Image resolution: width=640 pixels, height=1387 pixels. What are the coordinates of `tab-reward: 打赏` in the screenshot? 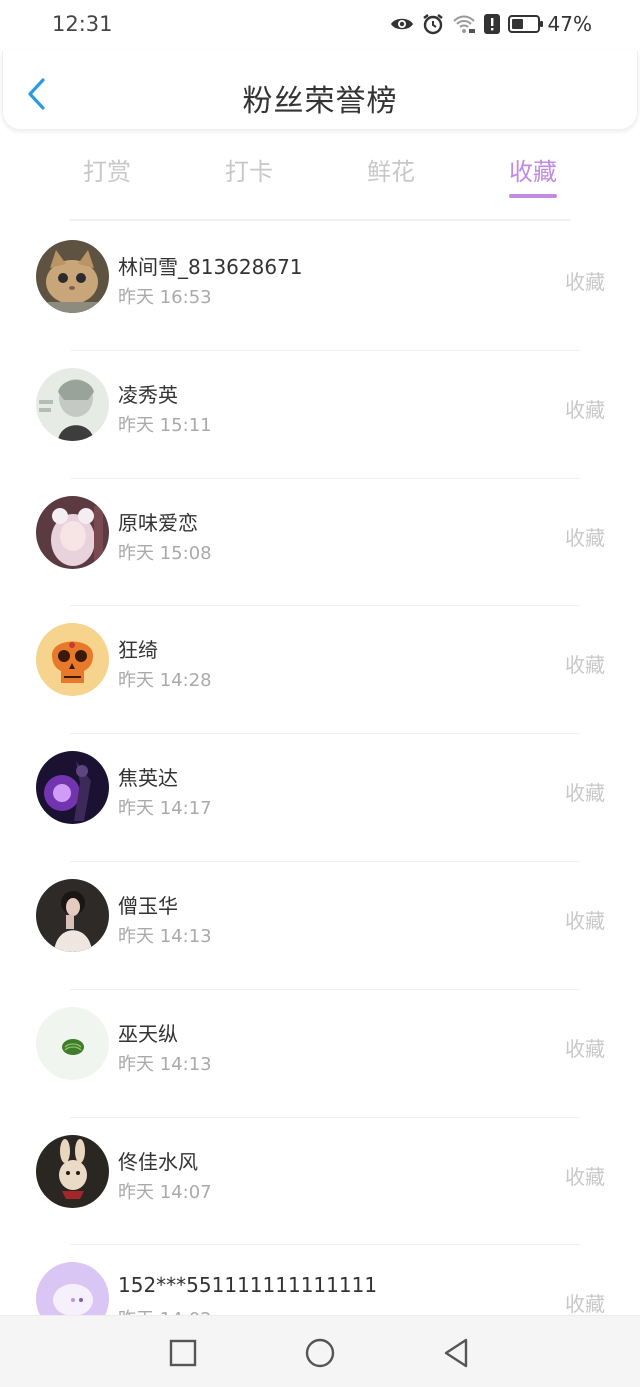 It's located at (107, 178).